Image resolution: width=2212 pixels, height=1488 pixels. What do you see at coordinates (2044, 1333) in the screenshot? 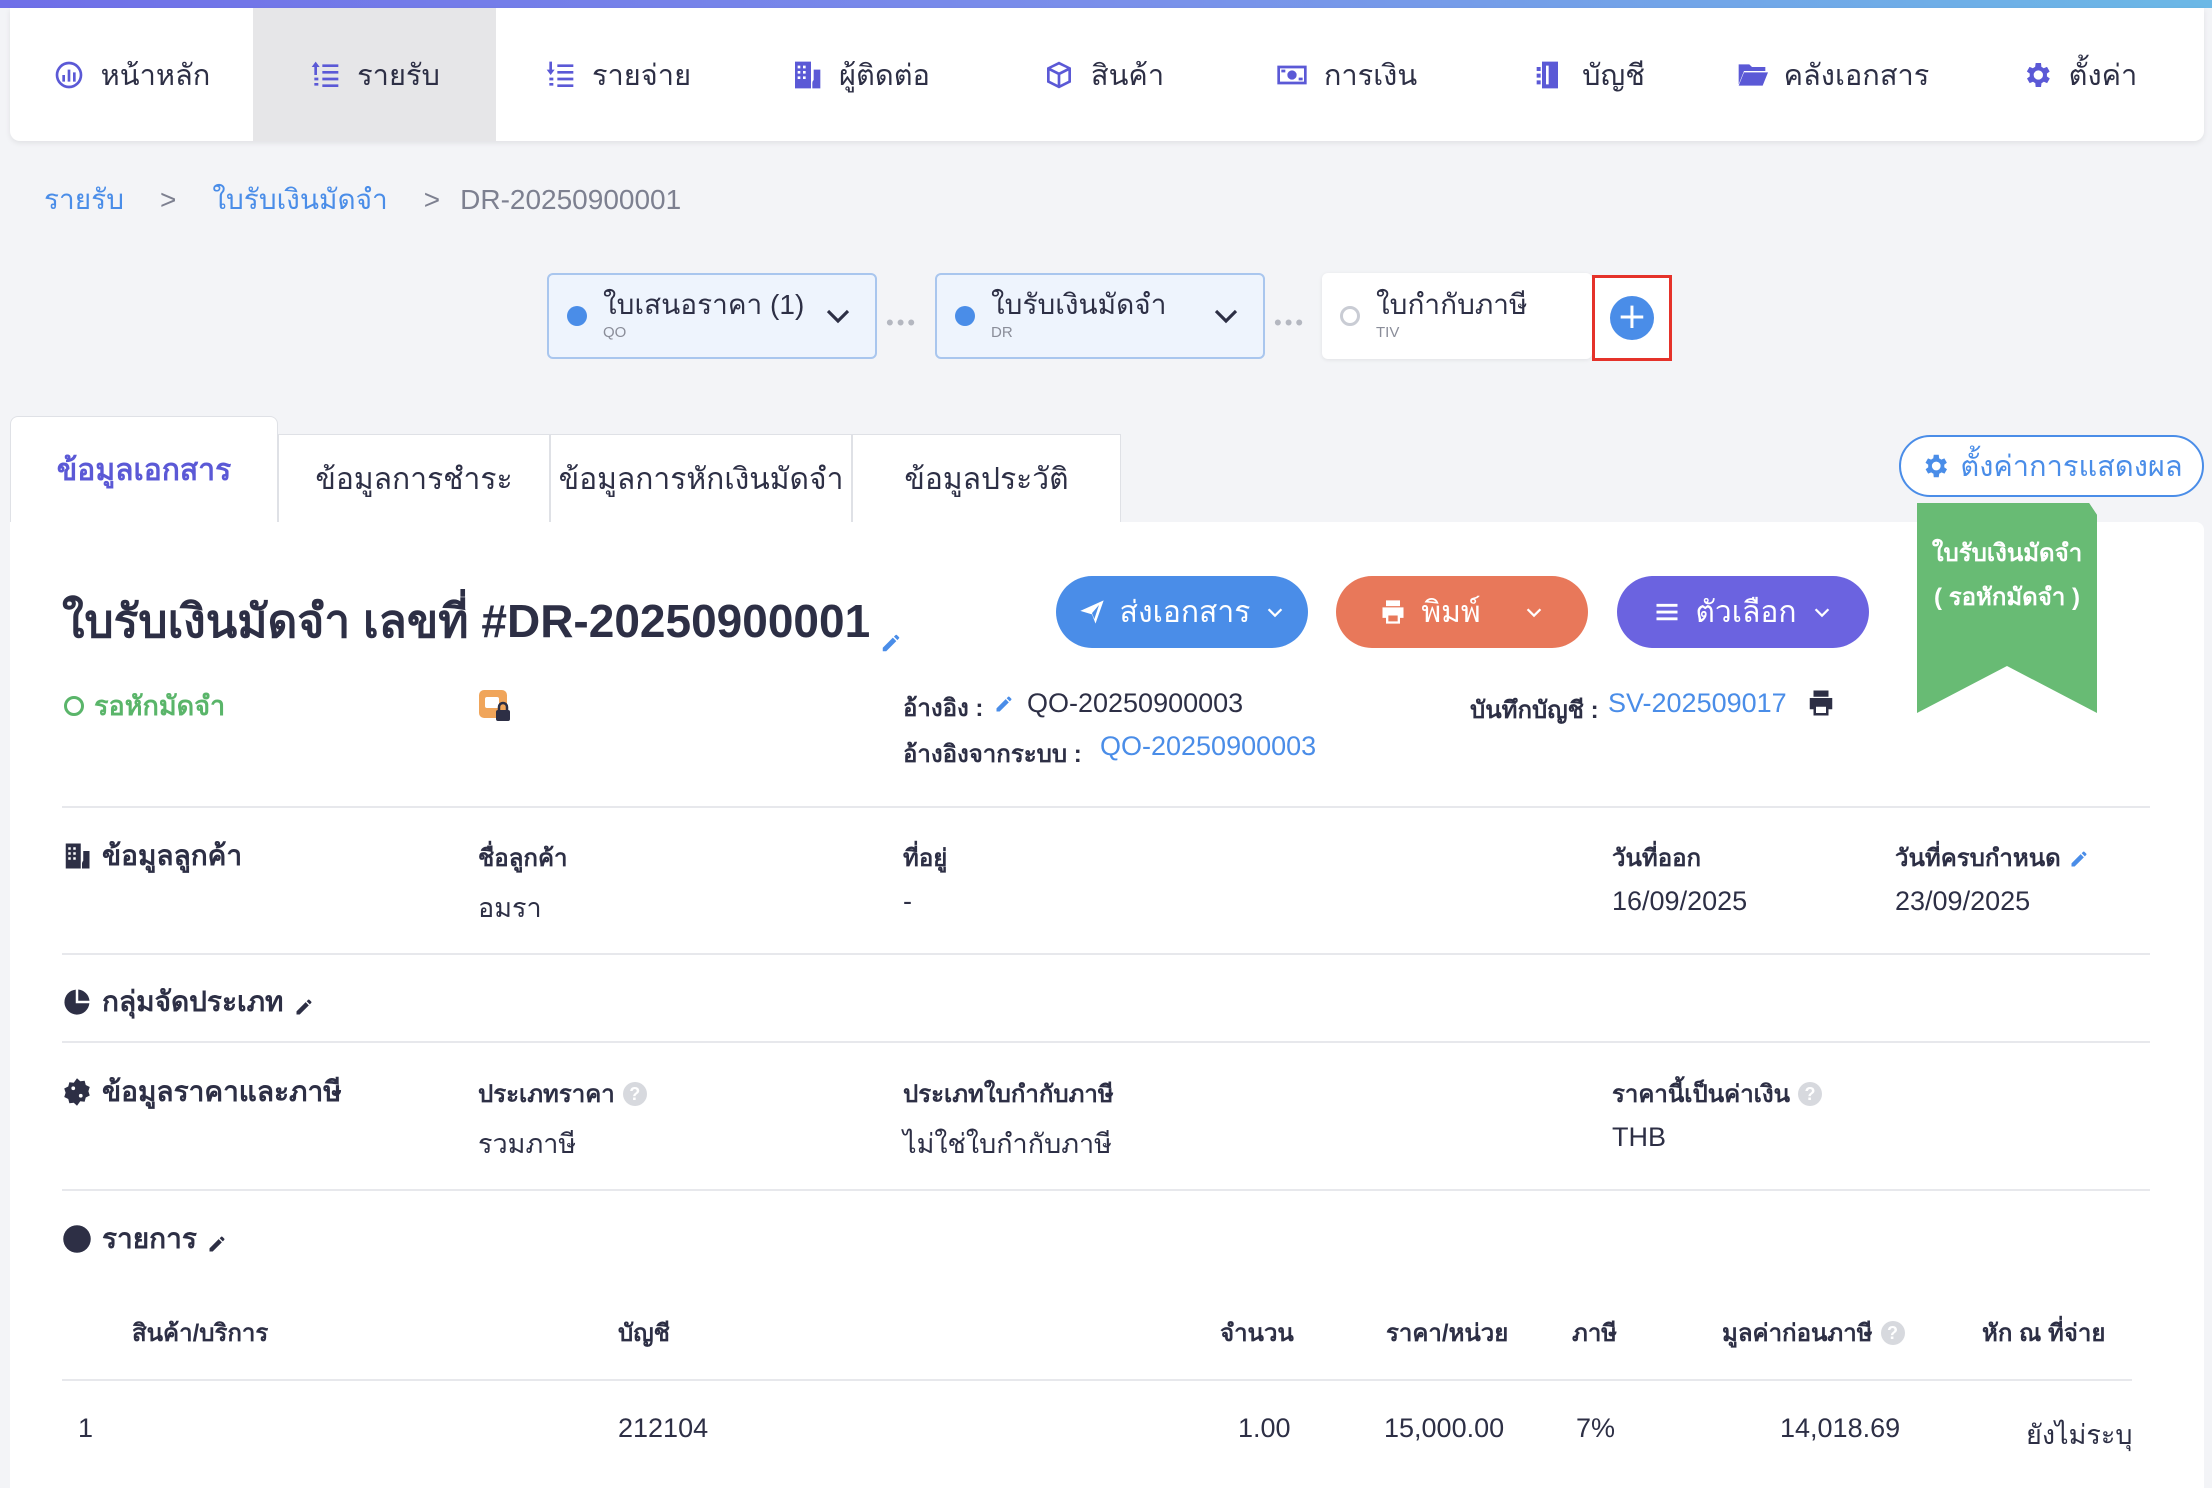
I see `column-header-withholding: หัก ณ ที่จ่าย` at bounding box center [2044, 1333].